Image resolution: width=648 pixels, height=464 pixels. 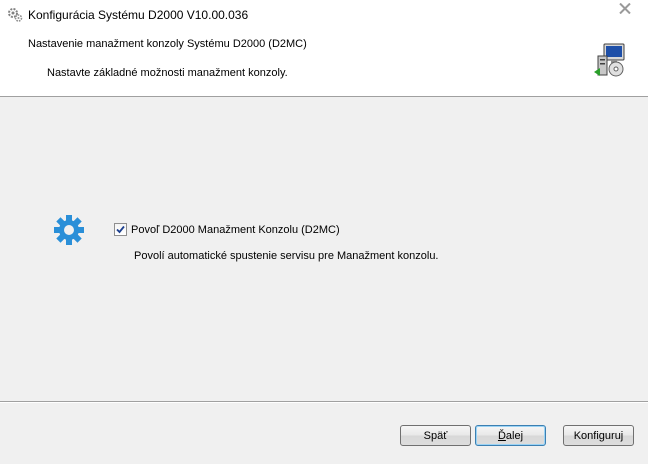 I want to click on window-title: Konfigurácia Systému D2000 V10.00.036, so click(x=138, y=15).